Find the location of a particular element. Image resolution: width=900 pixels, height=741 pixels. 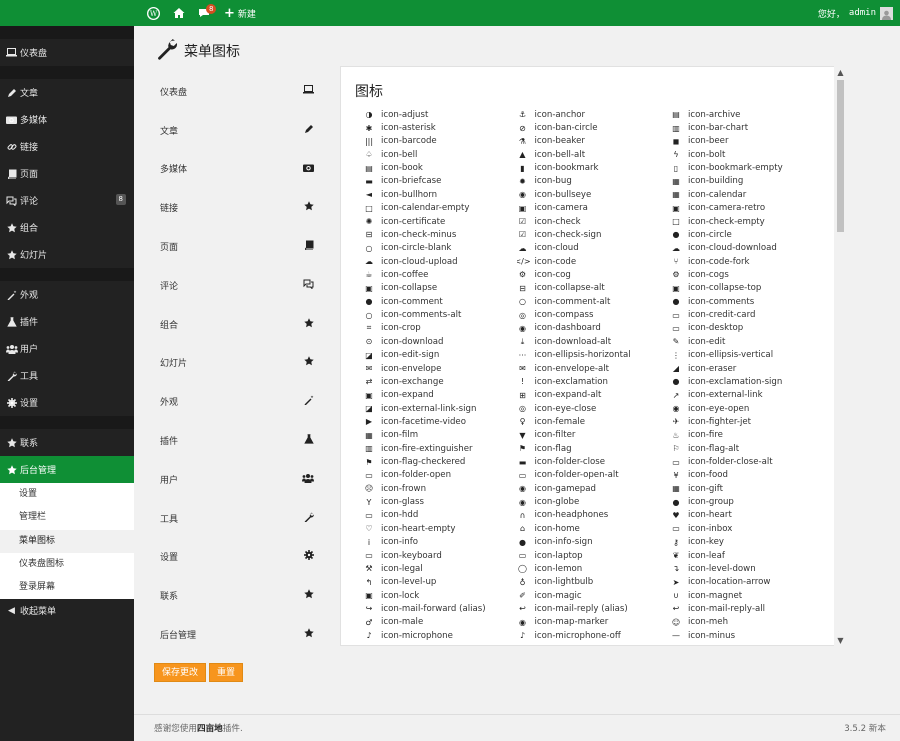

icon-option: ▭ icon-folder-open-alt is located at coordinates (594, 475).